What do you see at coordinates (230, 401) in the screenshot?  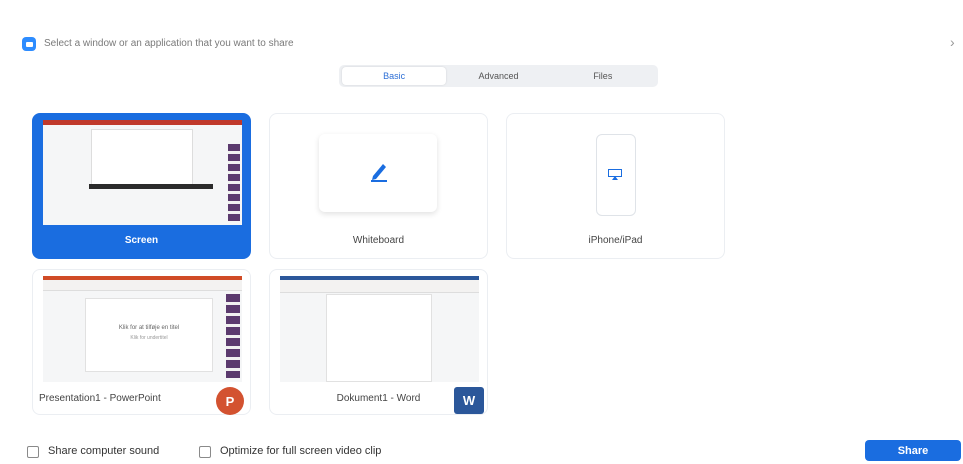 I see `powerpoint-icon: P` at bounding box center [230, 401].